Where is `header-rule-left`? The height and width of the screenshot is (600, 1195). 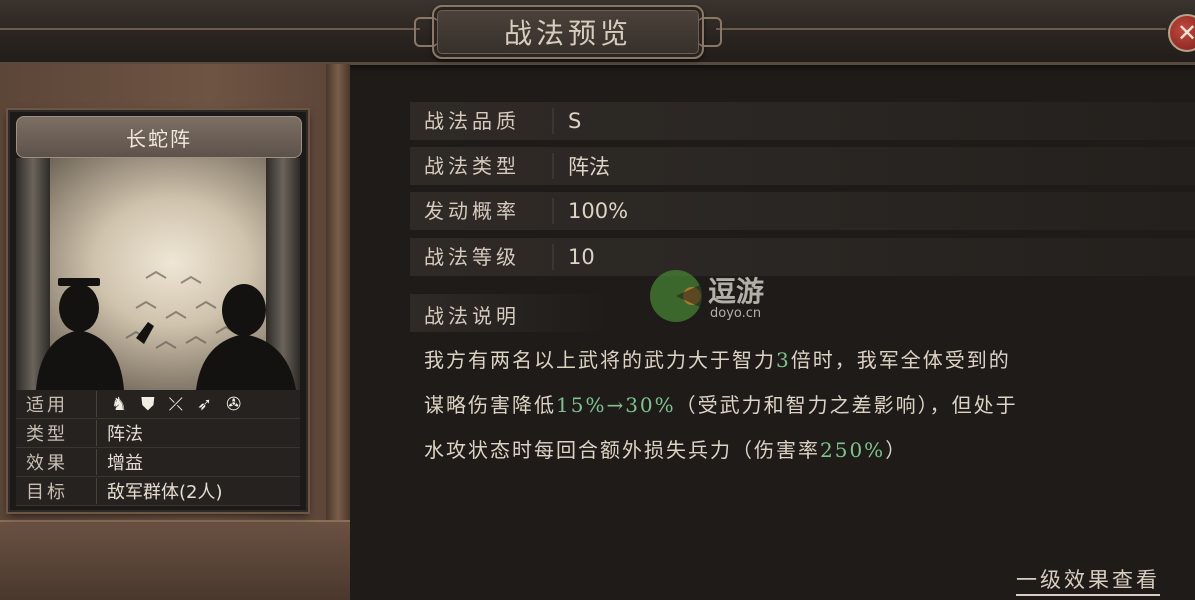 header-rule-left is located at coordinates (210, 29).